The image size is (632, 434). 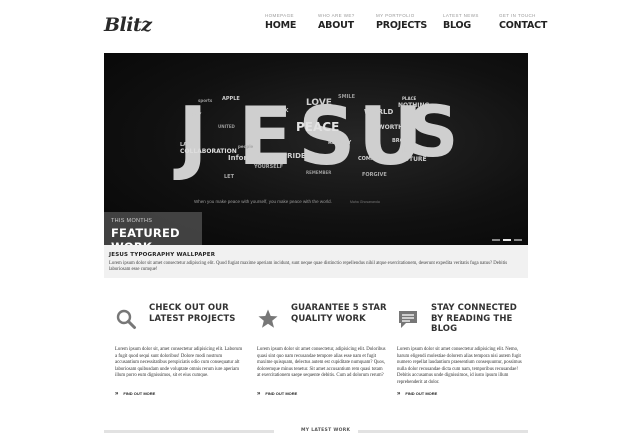 I want to click on featured-title: FEATURED WORK, so click(x=145, y=235).